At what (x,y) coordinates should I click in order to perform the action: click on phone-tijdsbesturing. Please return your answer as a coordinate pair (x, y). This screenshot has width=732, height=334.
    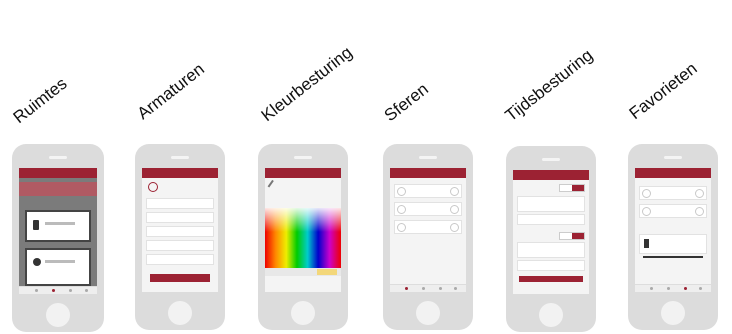
    Looking at the image, I should click on (551, 239).